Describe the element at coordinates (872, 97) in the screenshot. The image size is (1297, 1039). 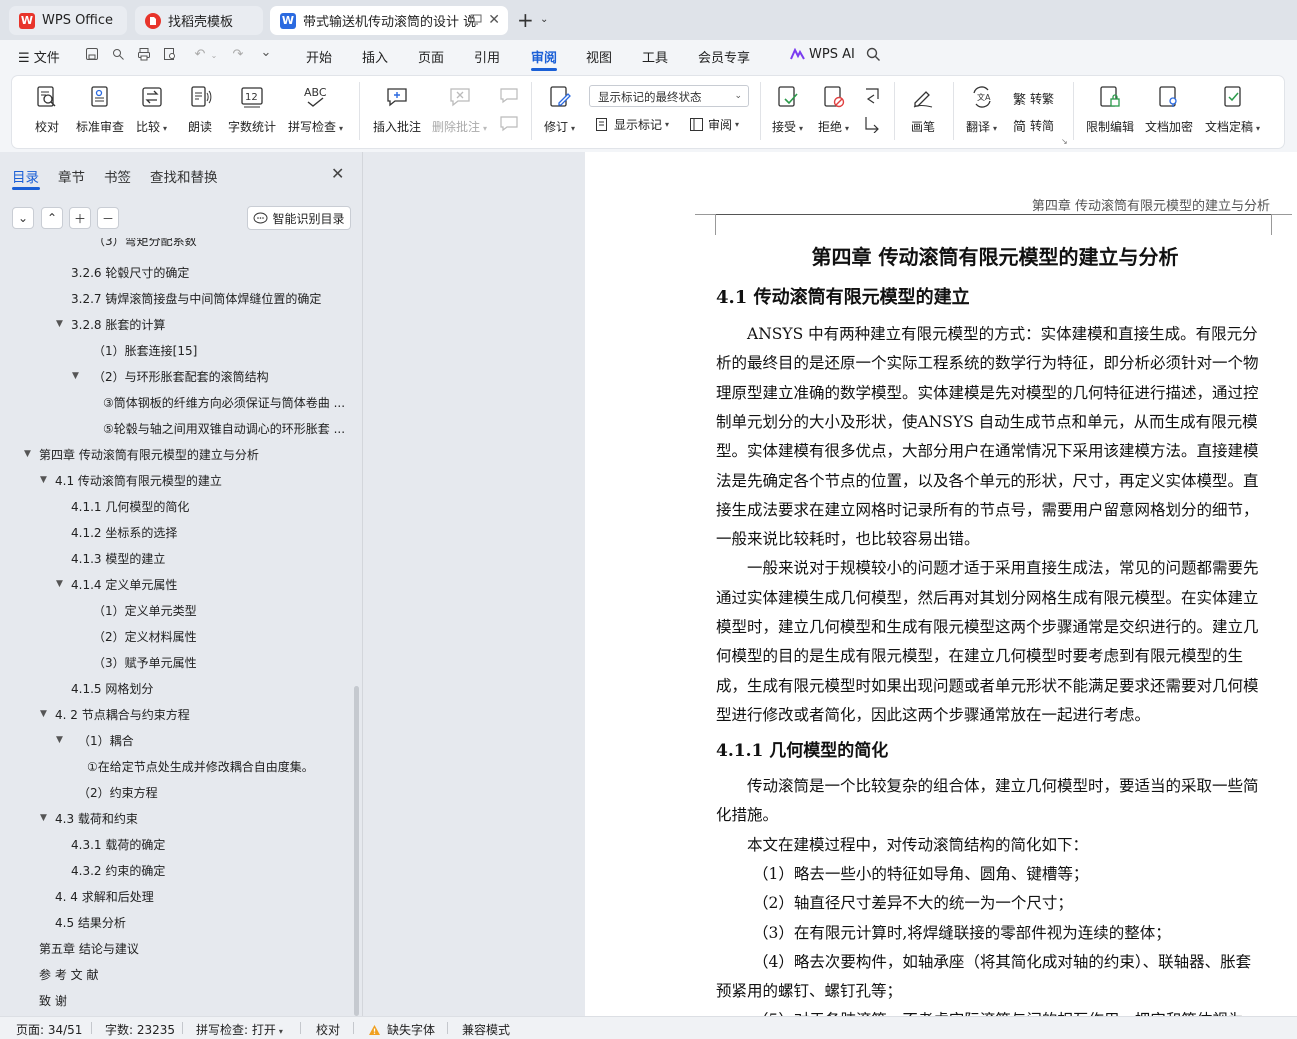
I see `previous-change-icon` at that location.